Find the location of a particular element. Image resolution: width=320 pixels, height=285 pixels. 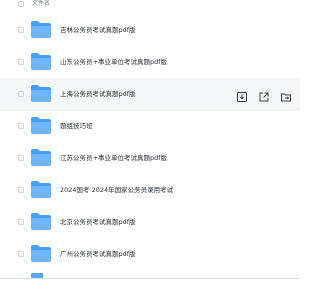

row-actions is located at coordinates (264, 95).